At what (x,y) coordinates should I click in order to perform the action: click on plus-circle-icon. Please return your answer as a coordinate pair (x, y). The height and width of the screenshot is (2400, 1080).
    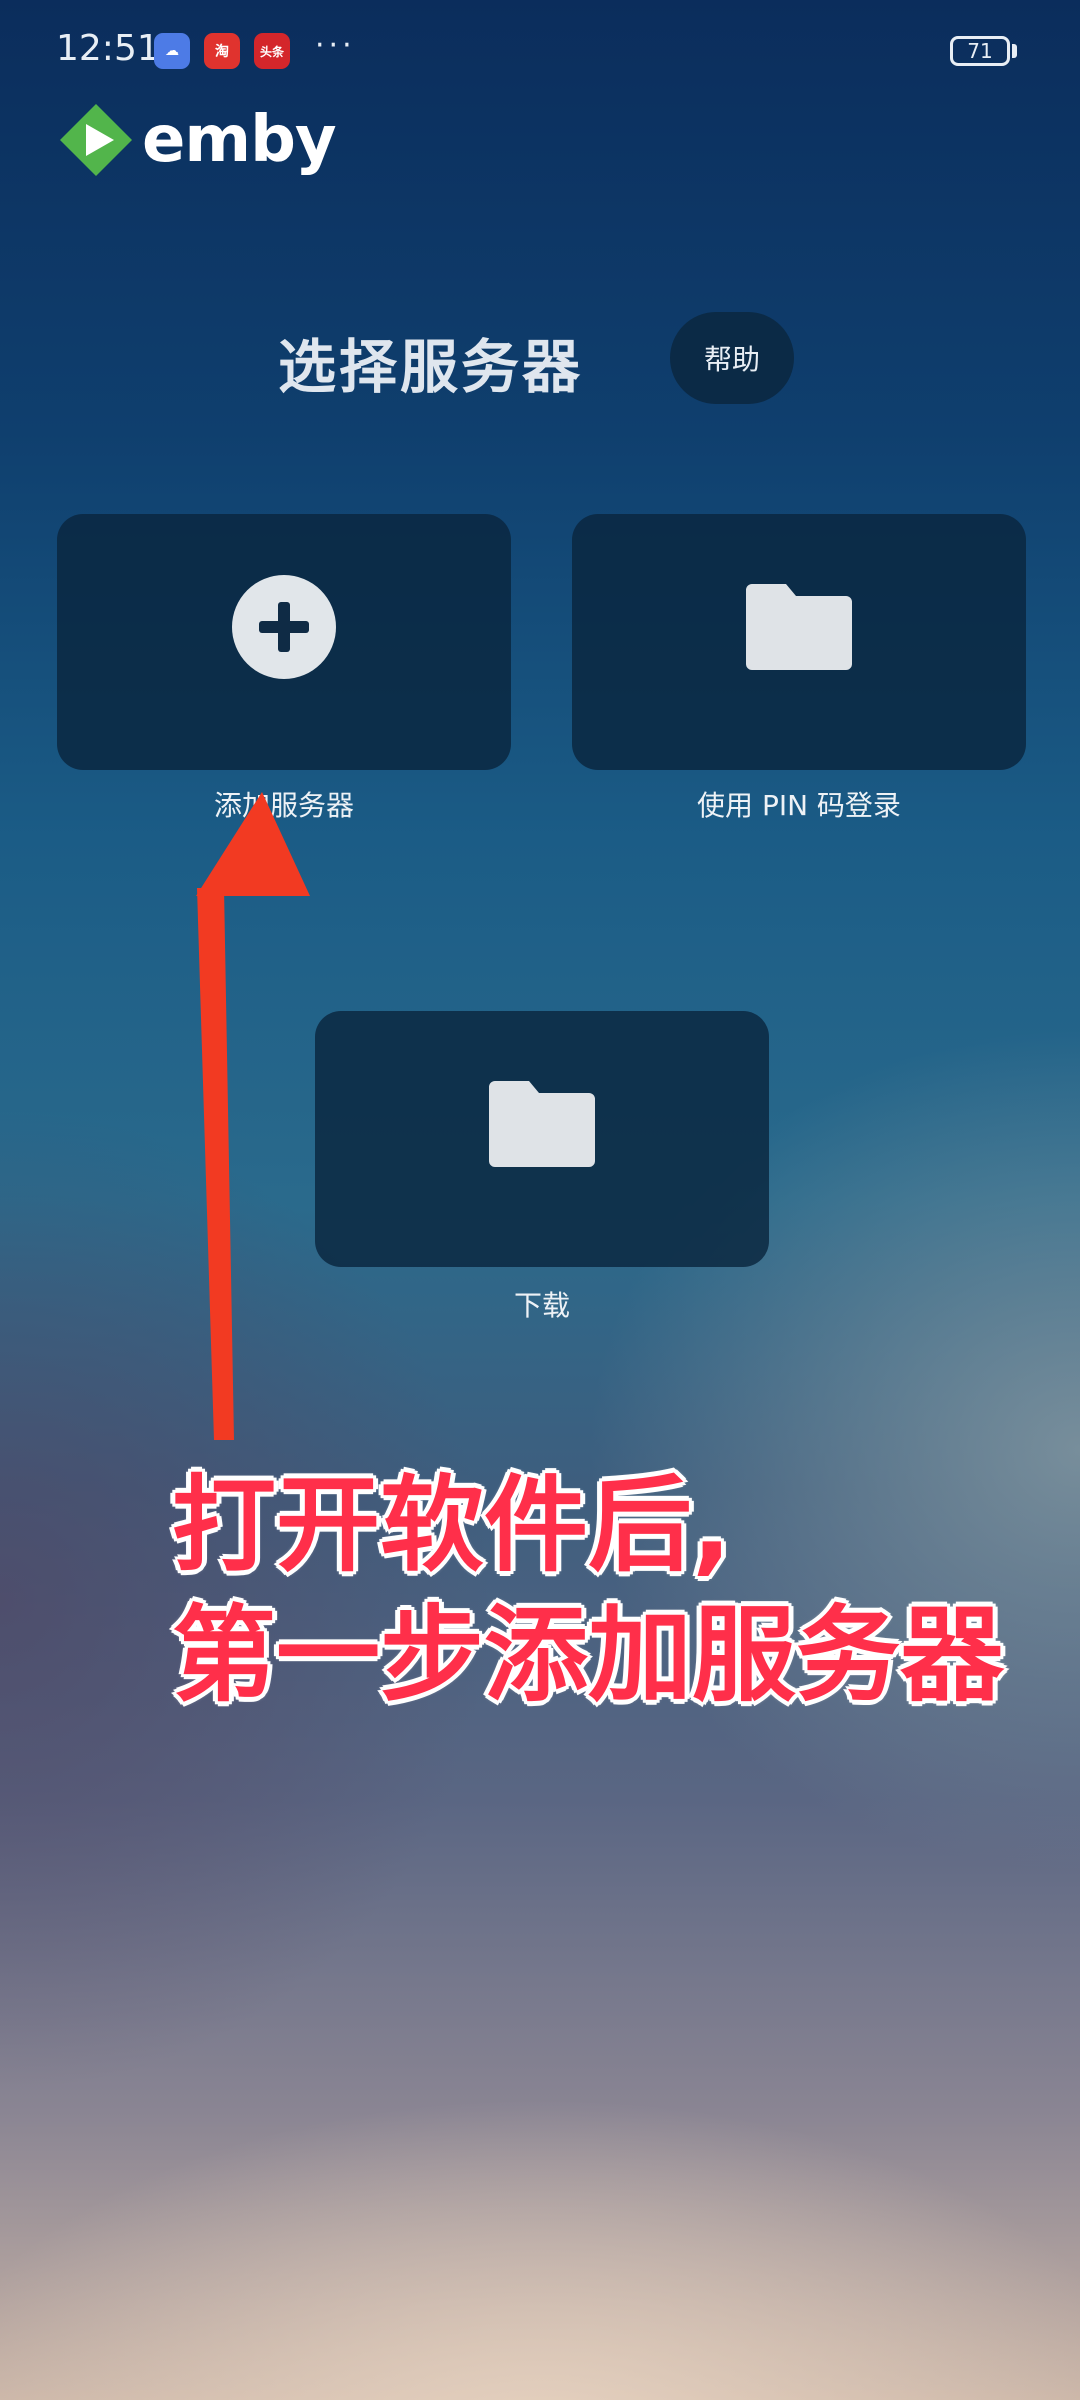
    Looking at the image, I should click on (284, 627).